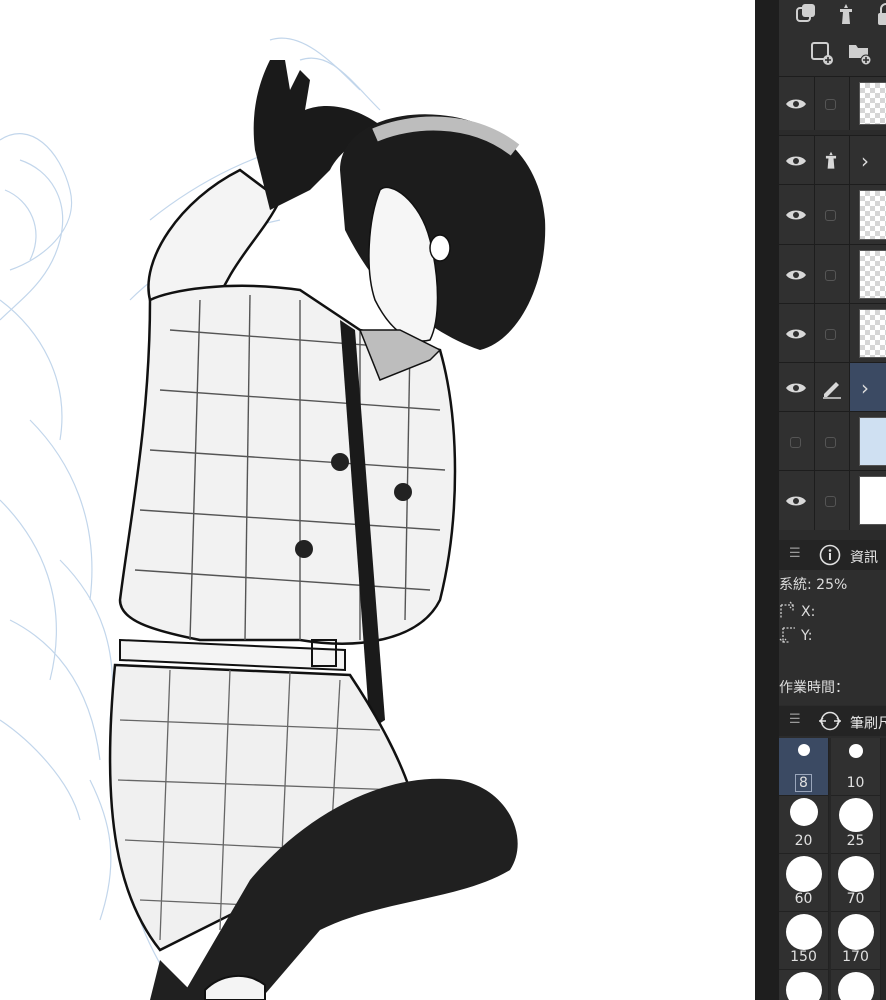 The height and width of the screenshot is (1000, 886). Describe the element at coordinates (806, 15) in the screenshot. I see `copy-layer-icon` at that location.